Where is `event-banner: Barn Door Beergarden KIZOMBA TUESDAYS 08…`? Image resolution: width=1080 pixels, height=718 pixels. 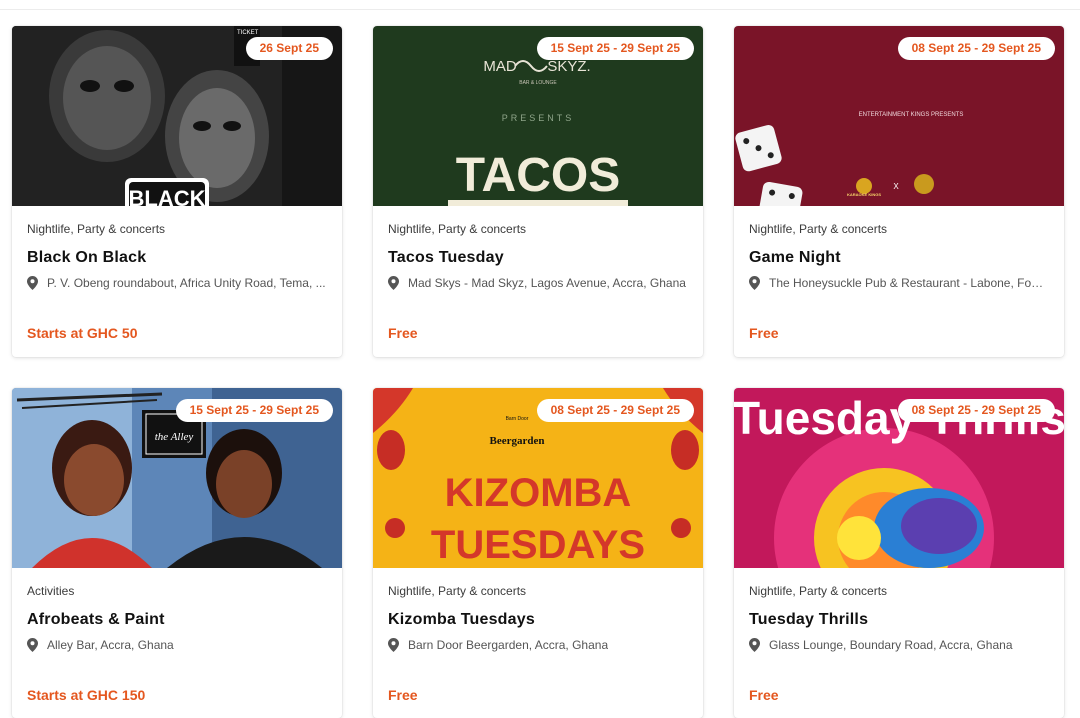
event-banner: Barn Door Beergarden KIZOMBA TUESDAYS 08… is located at coordinates (538, 478).